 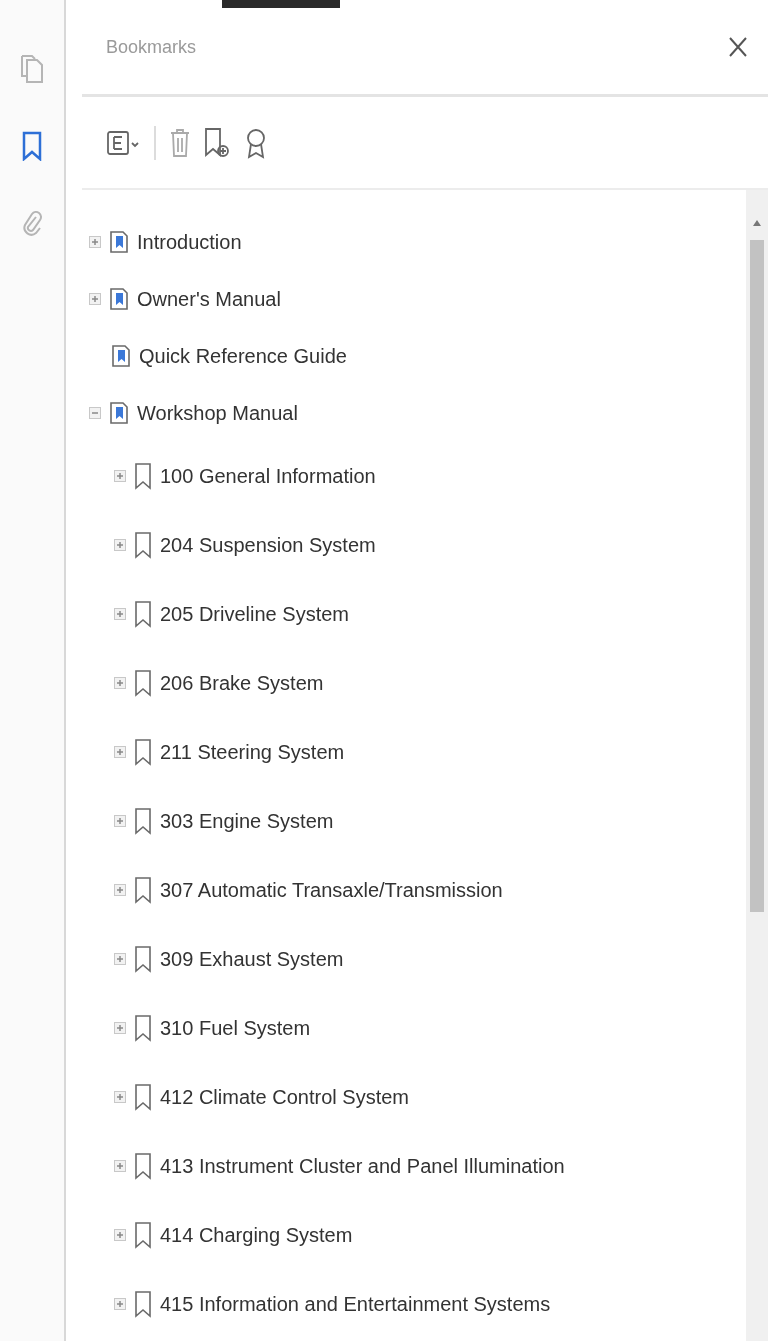 I want to click on bookmark-label: Owner's Manual, so click(x=209, y=298).